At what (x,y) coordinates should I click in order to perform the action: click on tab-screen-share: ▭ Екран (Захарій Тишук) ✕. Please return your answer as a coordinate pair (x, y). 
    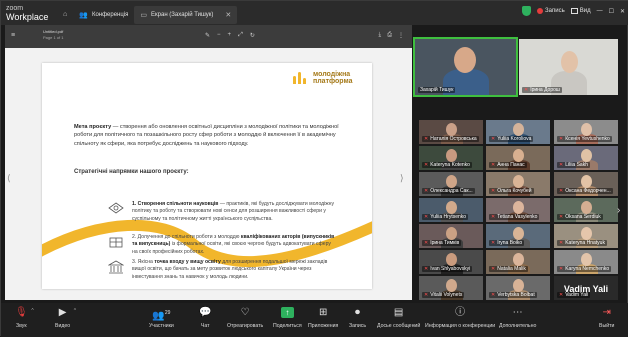
    Looking at the image, I should click on (186, 14).